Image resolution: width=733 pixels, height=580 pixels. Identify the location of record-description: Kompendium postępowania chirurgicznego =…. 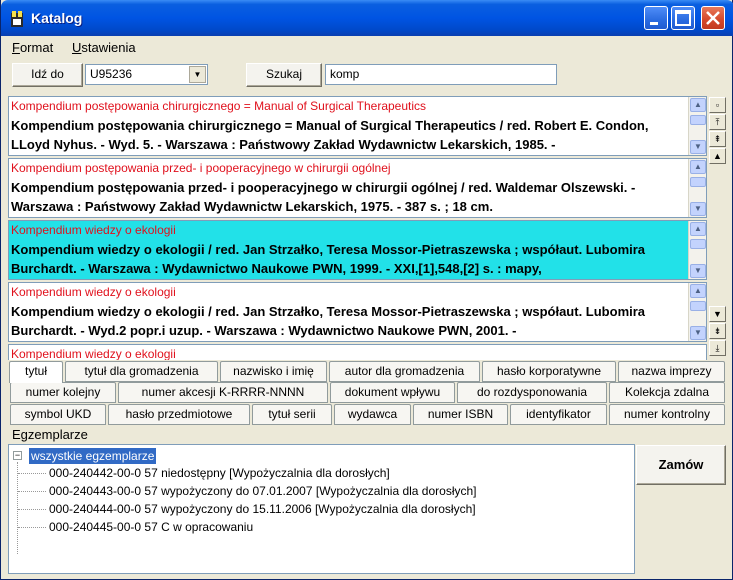
(330, 135).